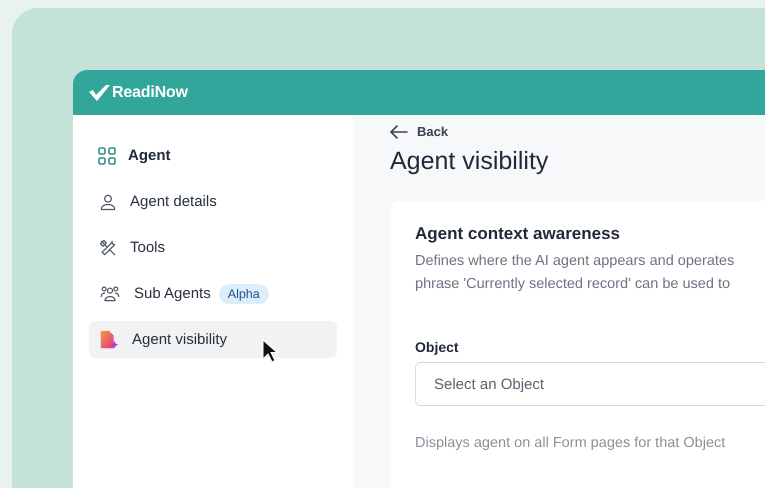 The image size is (765, 488). What do you see at coordinates (590, 384) in the screenshot?
I see `object-select: Select an Object` at bounding box center [590, 384].